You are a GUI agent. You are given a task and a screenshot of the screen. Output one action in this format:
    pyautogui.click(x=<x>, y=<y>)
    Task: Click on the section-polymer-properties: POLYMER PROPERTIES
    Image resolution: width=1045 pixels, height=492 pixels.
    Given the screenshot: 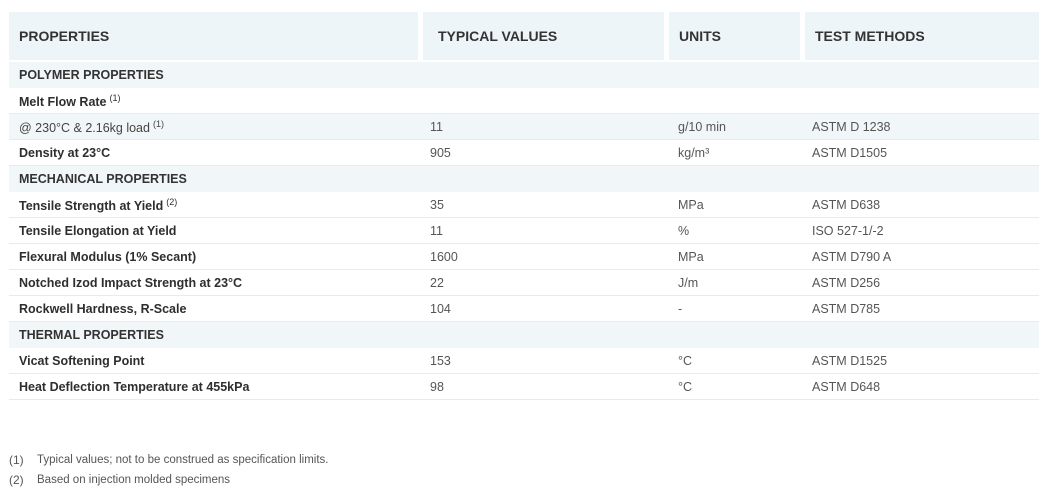 What is the action you would take?
    pyautogui.click(x=524, y=75)
    